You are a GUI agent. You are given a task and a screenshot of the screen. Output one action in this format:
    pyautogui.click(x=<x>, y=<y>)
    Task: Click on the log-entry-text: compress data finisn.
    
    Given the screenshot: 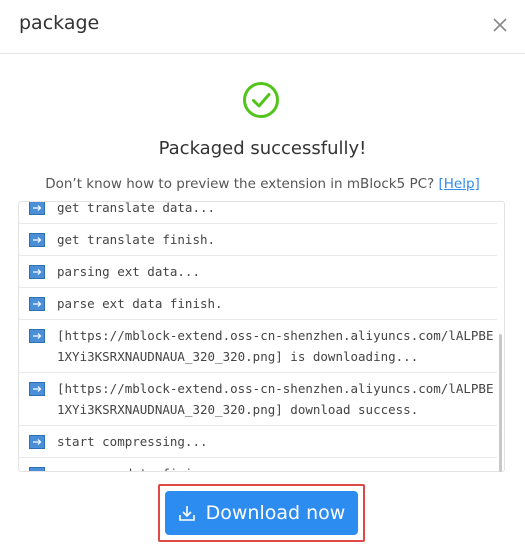 What is the action you would take?
    pyautogui.click(x=277, y=467)
    